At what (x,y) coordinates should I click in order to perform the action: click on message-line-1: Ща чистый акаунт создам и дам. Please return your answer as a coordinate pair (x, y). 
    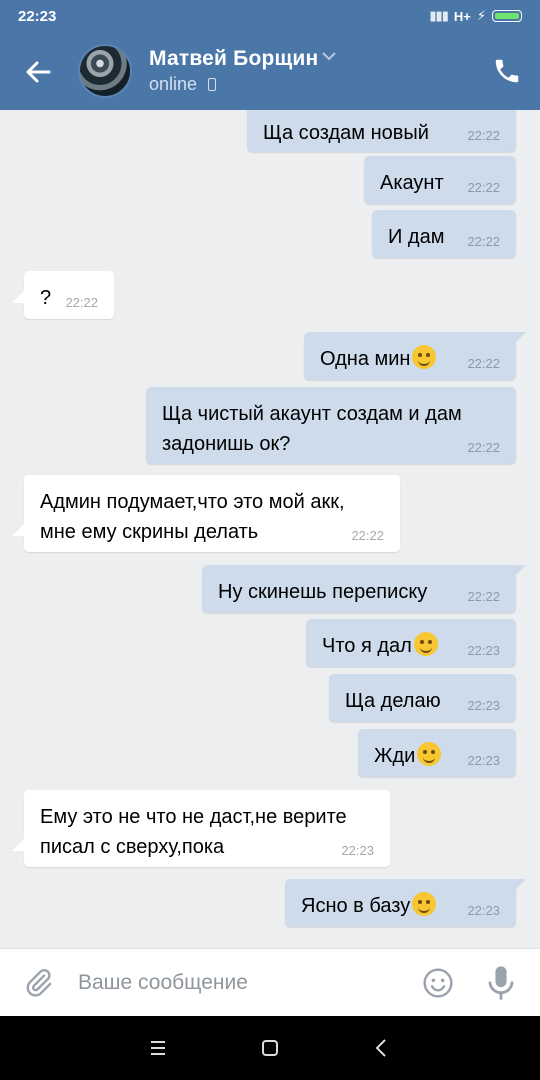
    Looking at the image, I should click on (312, 414).